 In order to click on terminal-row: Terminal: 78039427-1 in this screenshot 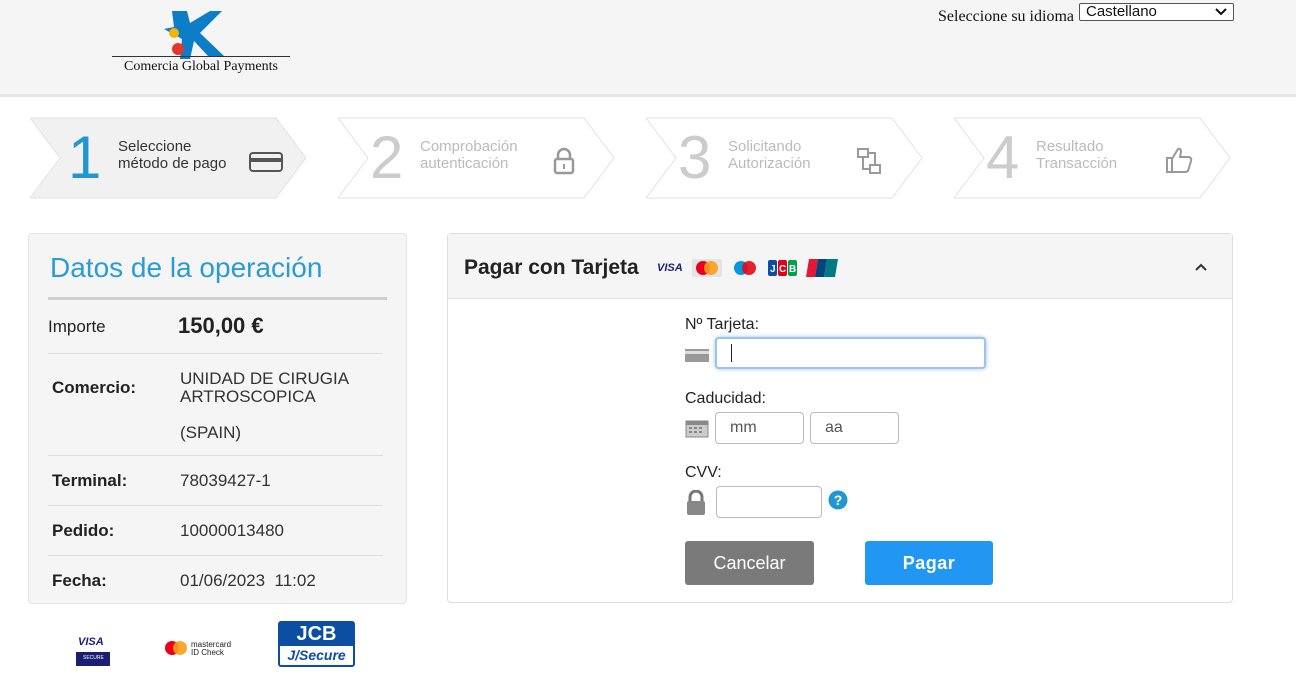, I will do `click(215, 481)`.